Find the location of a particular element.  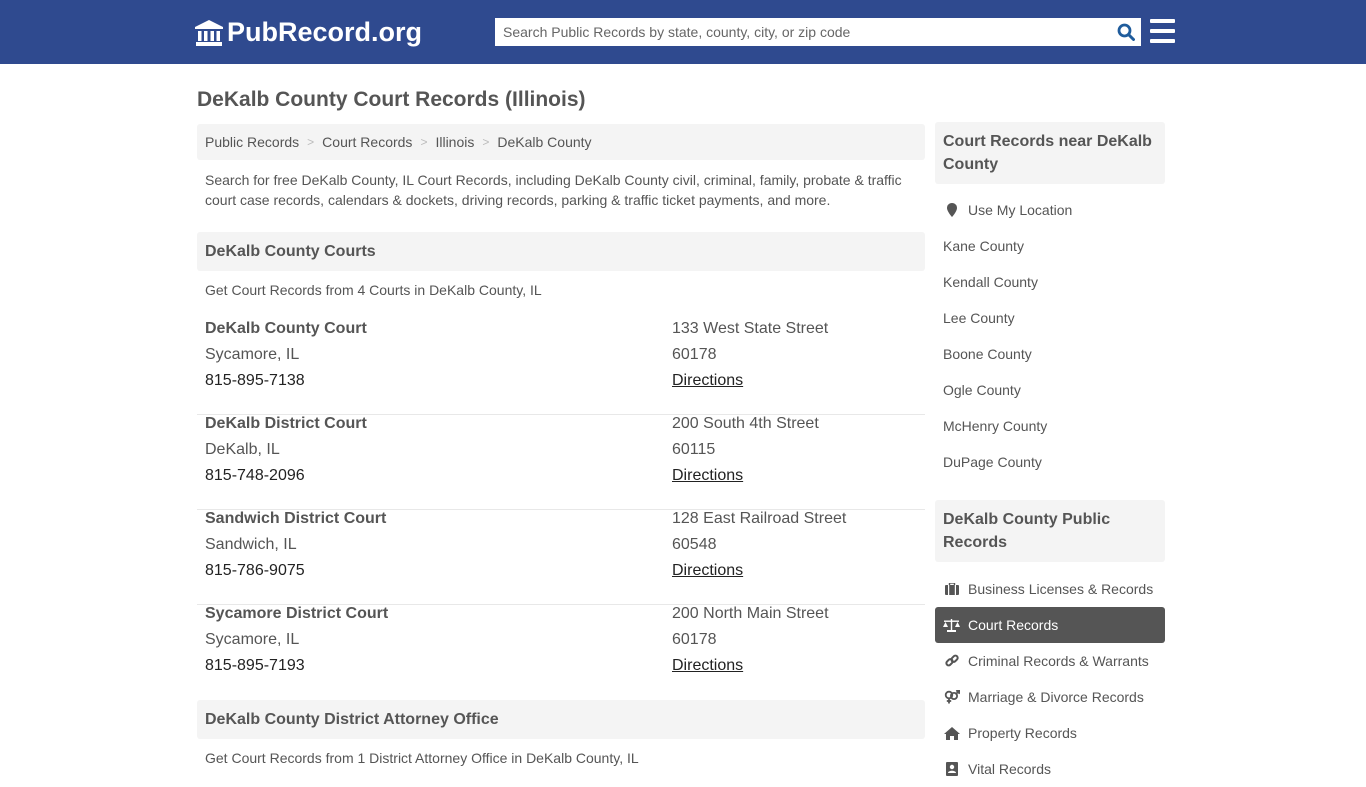

sidebar-item-label: Vital Records is located at coordinates (1010, 769).